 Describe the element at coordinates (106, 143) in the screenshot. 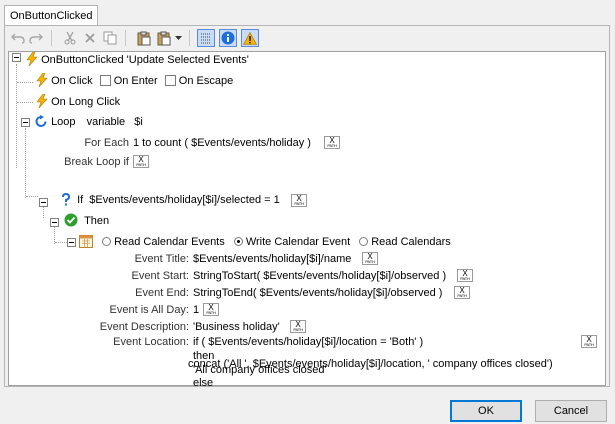

I see `for-each-label: For Each` at that location.